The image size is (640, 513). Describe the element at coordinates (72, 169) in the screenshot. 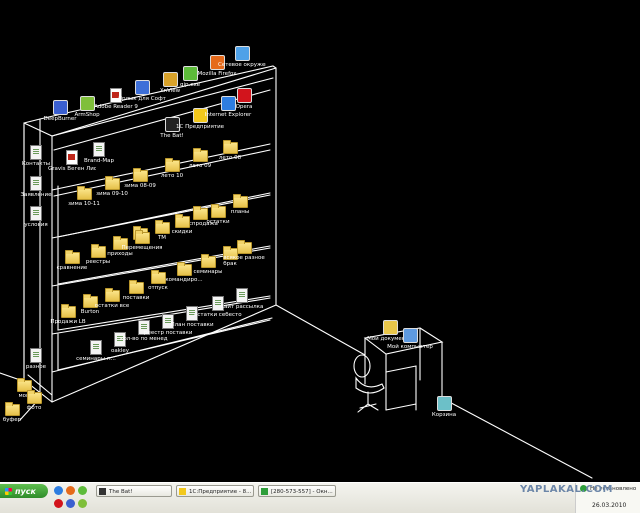

I see `desktop-icon-label: Gravis Веген Лист-2011` at that location.